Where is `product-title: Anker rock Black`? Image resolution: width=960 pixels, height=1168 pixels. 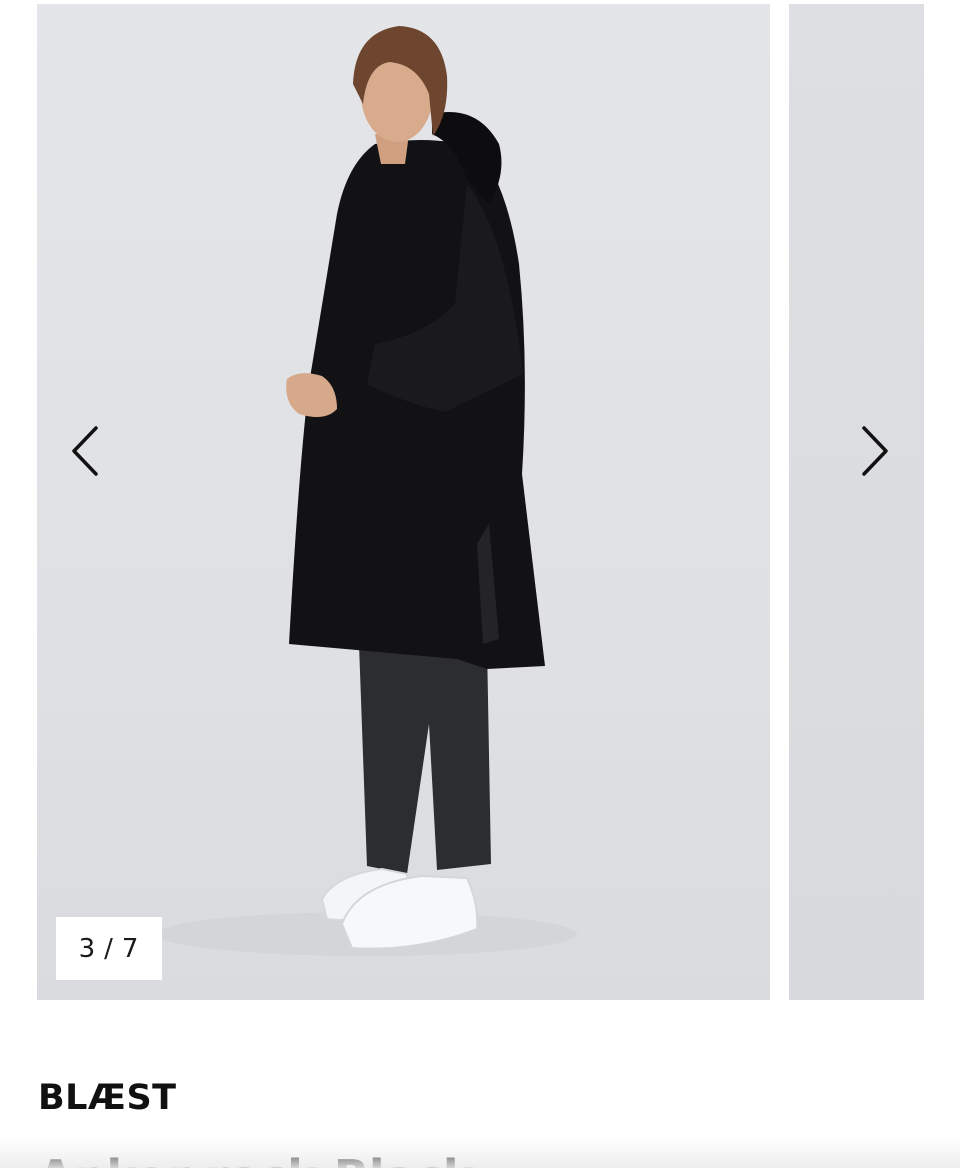
product-title: Anker rock Black is located at coordinates (256, 1159).